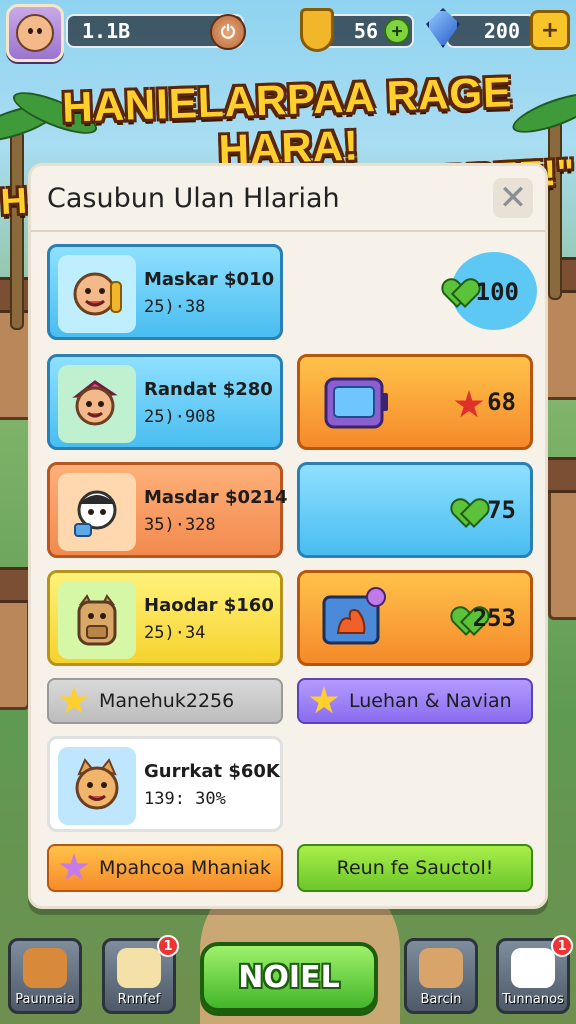 The height and width of the screenshot is (1024, 576). I want to click on nav-item-paunnaia: Paunnaia, so click(45, 976).